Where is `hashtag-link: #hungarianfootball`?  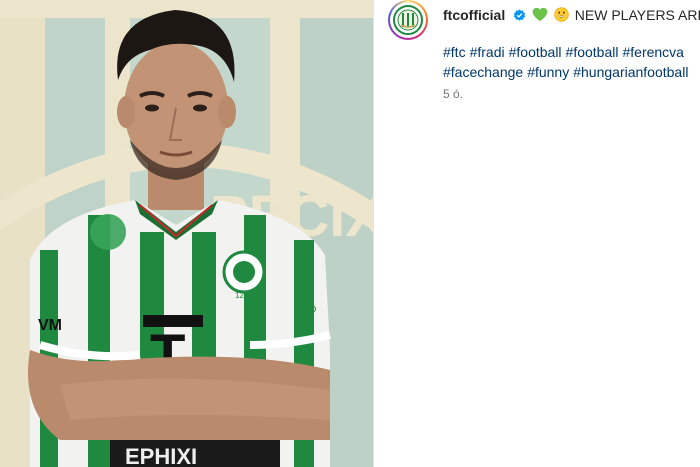 hashtag-link: #hungarianfootball is located at coordinates (630, 72).